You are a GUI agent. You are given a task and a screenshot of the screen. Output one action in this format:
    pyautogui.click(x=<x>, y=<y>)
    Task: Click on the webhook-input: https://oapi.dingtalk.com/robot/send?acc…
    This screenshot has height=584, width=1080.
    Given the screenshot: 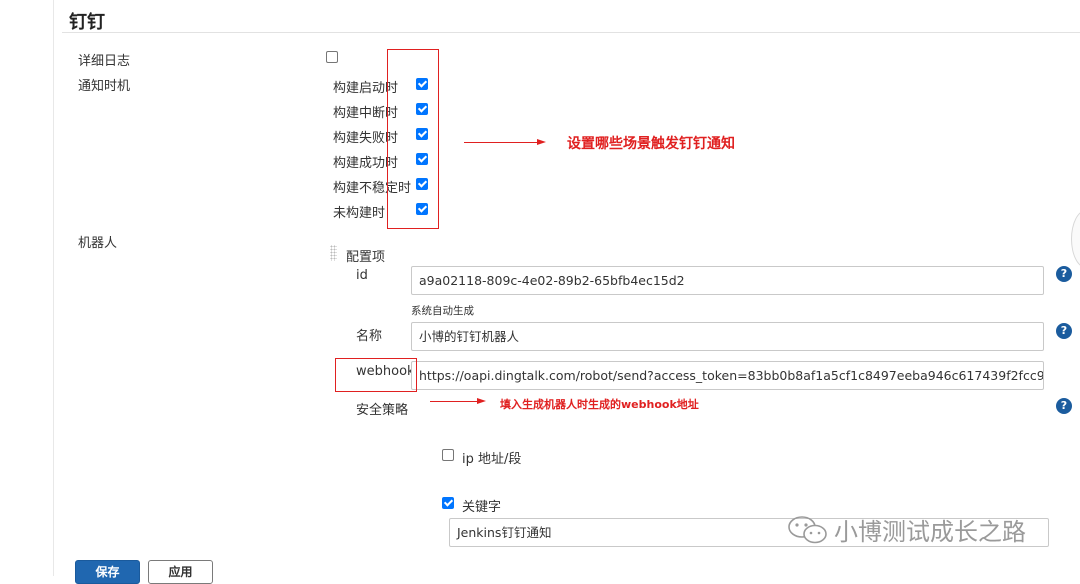 What is the action you would take?
    pyautogui.click(x=727, y=375)
    